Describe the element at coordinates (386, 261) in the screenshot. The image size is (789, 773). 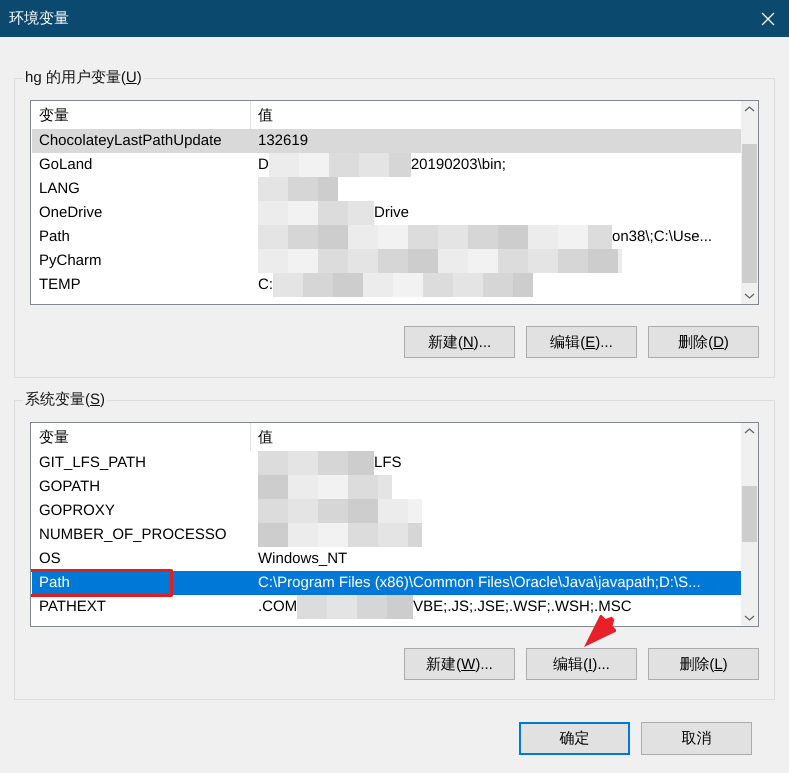
I see `variable-row: PyCharm` at that location.